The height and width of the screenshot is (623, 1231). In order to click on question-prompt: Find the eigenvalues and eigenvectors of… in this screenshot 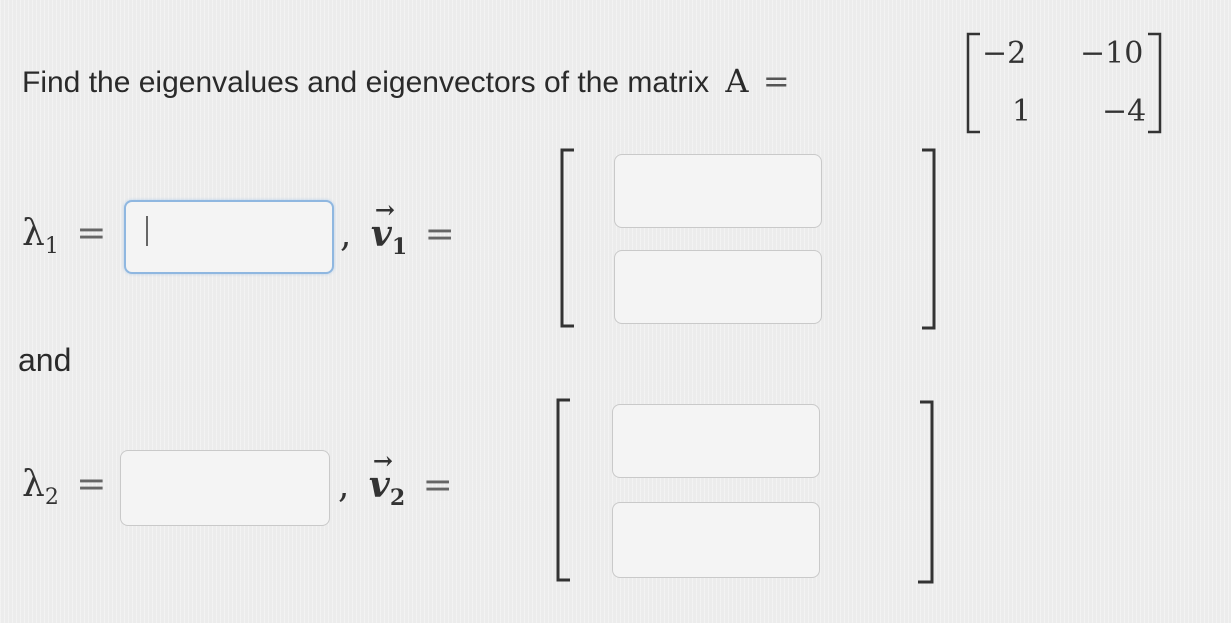, I will do `click(366, 82)`.